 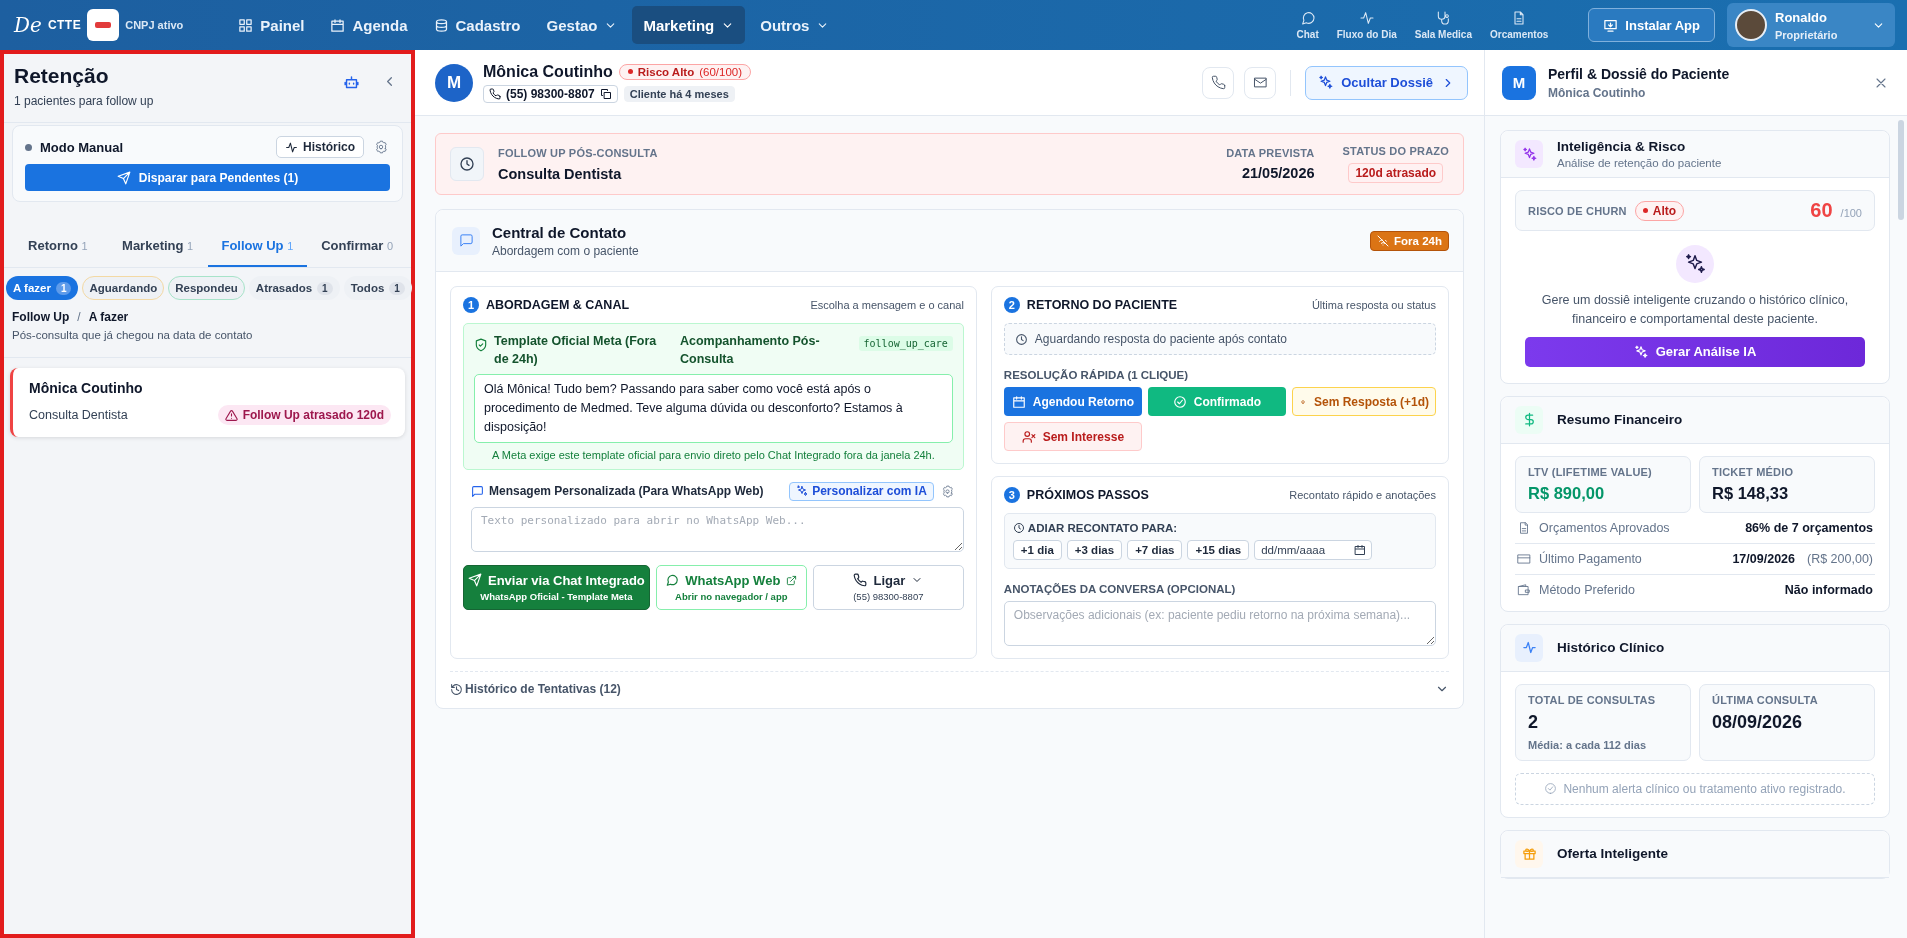 What do you see at coordinates (1828, 589) in the screenshot?
I see `finance-value: Não informado` at bounding box center [1828, 589].